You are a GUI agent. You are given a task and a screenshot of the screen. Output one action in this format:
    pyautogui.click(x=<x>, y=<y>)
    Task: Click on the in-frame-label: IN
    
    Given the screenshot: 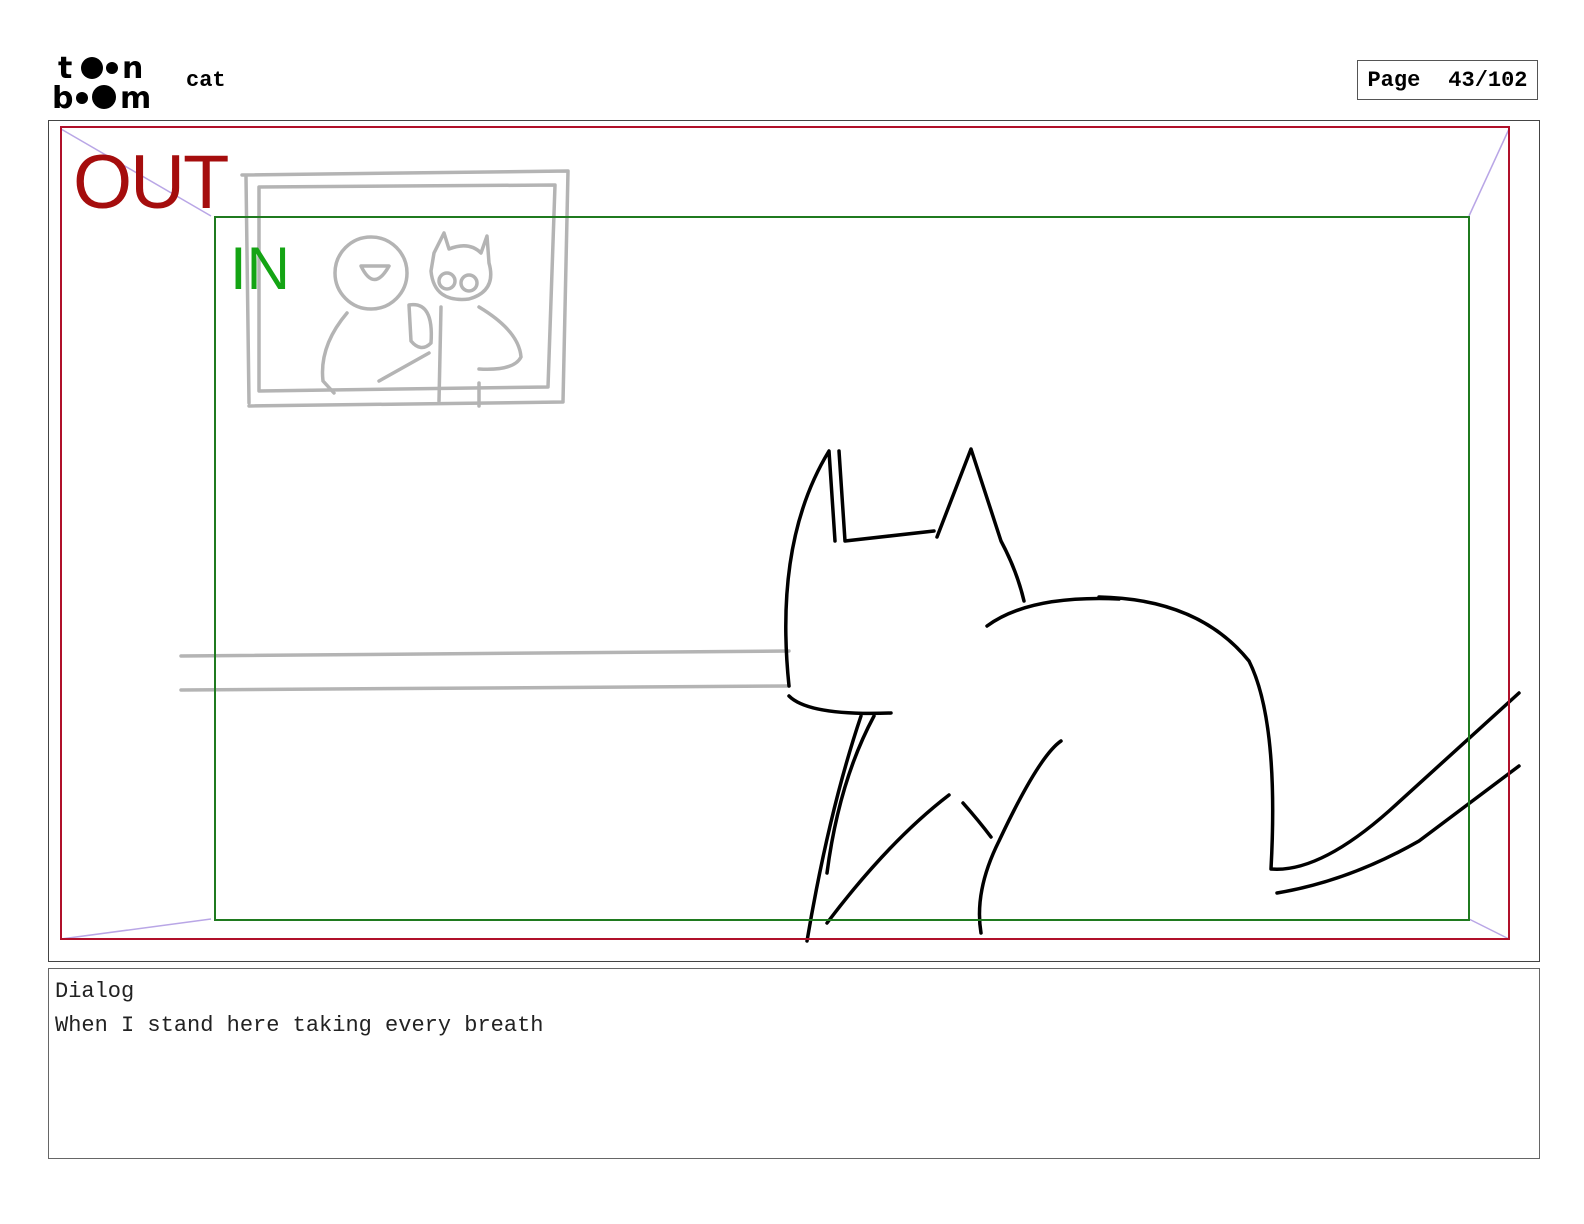 What is the action you would take?
    pyautogui.click(x=260, y=268)
    